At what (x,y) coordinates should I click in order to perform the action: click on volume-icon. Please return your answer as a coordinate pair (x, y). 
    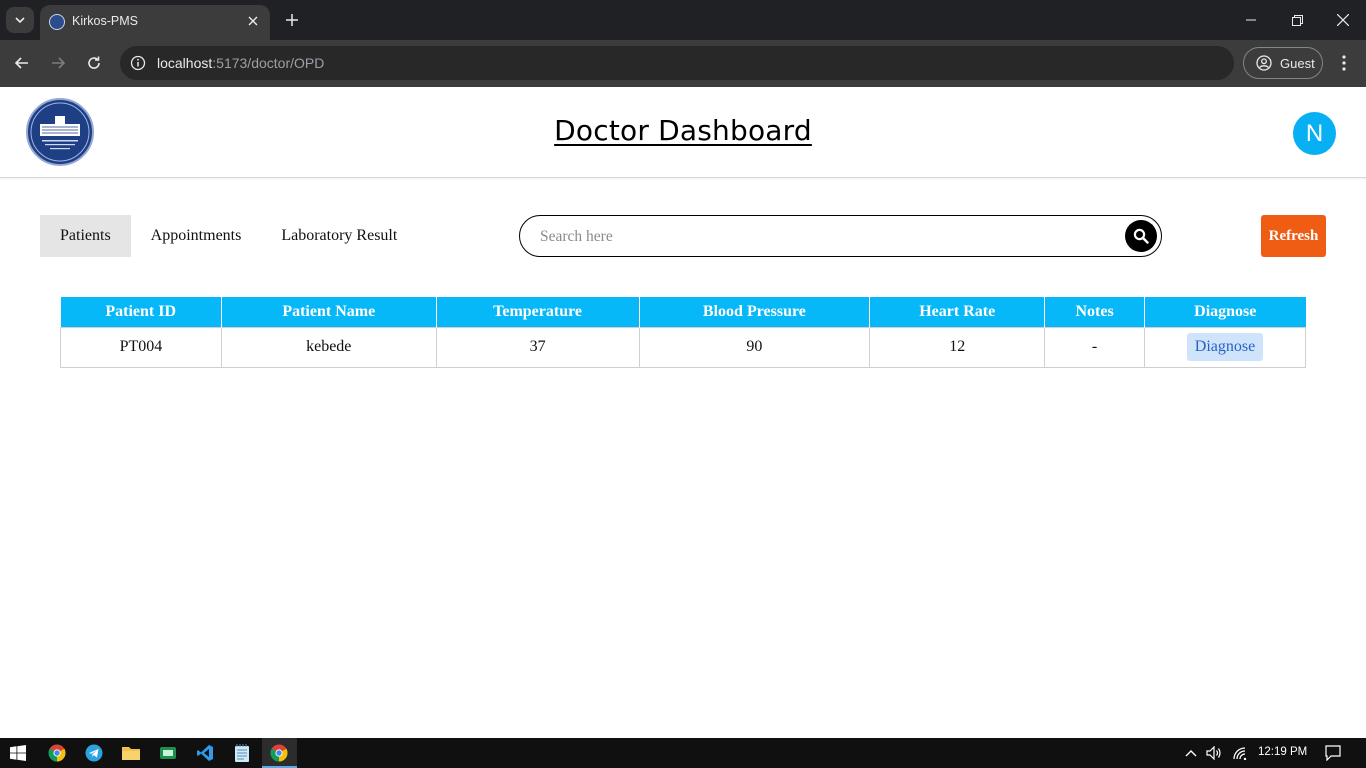
    Looking at the image, I should click on (1214, 753).